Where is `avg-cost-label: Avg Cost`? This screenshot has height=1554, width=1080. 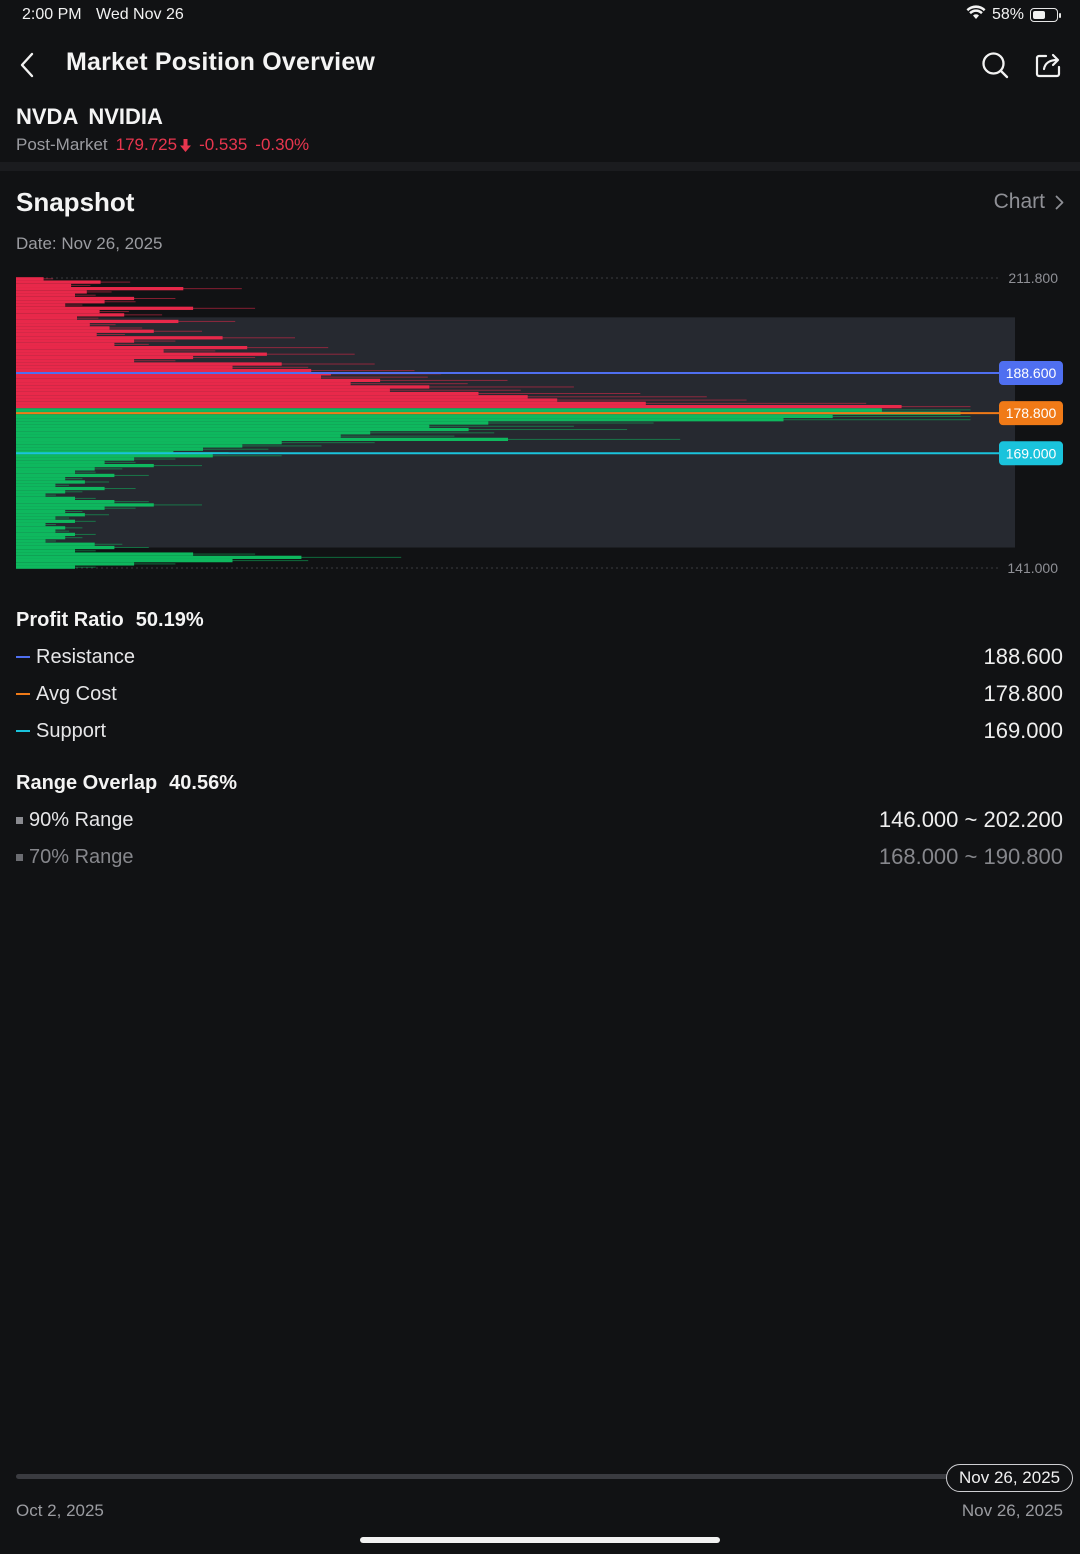
avg-cost-label: Avg Cost is located at coordinates (76, 693).